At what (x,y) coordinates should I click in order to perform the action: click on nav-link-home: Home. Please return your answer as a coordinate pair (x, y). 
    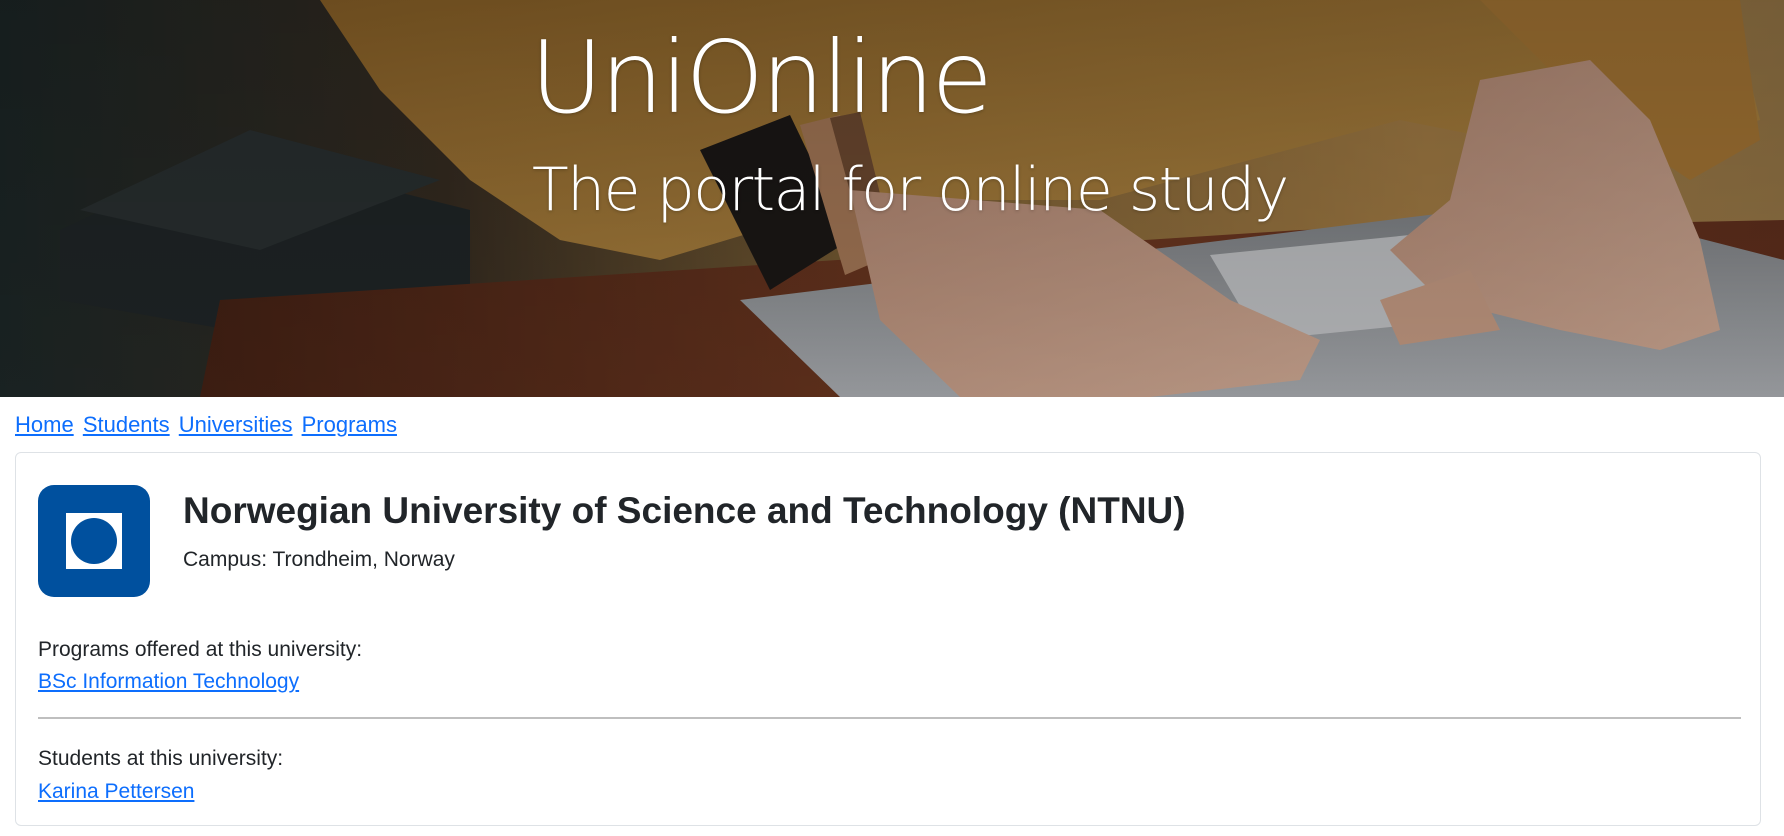
    Looking at the image, I should click on (44, 424).